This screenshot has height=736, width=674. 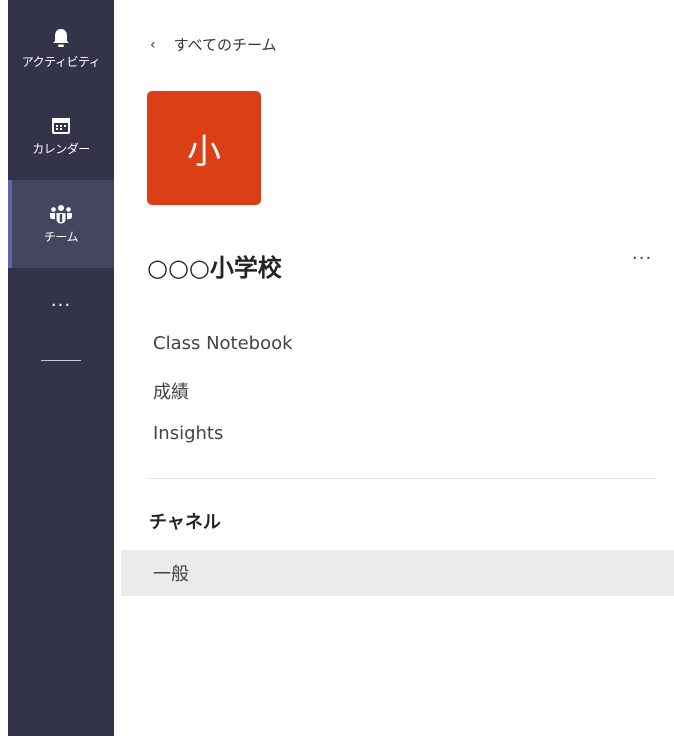 What do you see at coordinates (61, 214) in the screenshot?
I see `teams-icon` at bounding box center [61, 214].